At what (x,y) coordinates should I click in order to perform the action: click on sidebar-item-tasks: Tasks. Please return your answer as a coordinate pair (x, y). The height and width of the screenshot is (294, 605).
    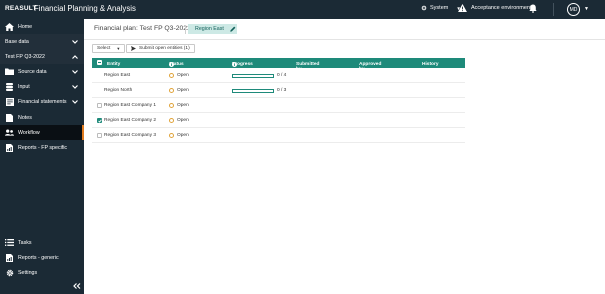
    Looking at the image, I should click on (42, 242).